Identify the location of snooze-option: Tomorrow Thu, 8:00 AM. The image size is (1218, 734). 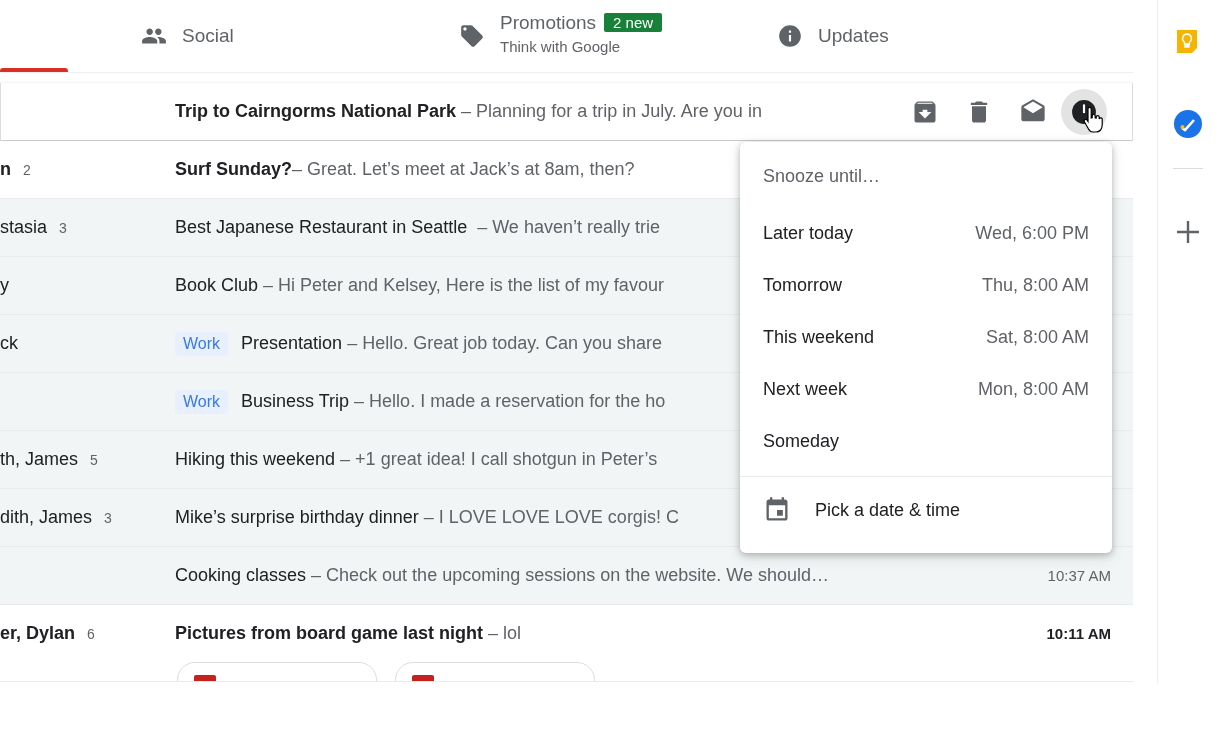
(926, 285).